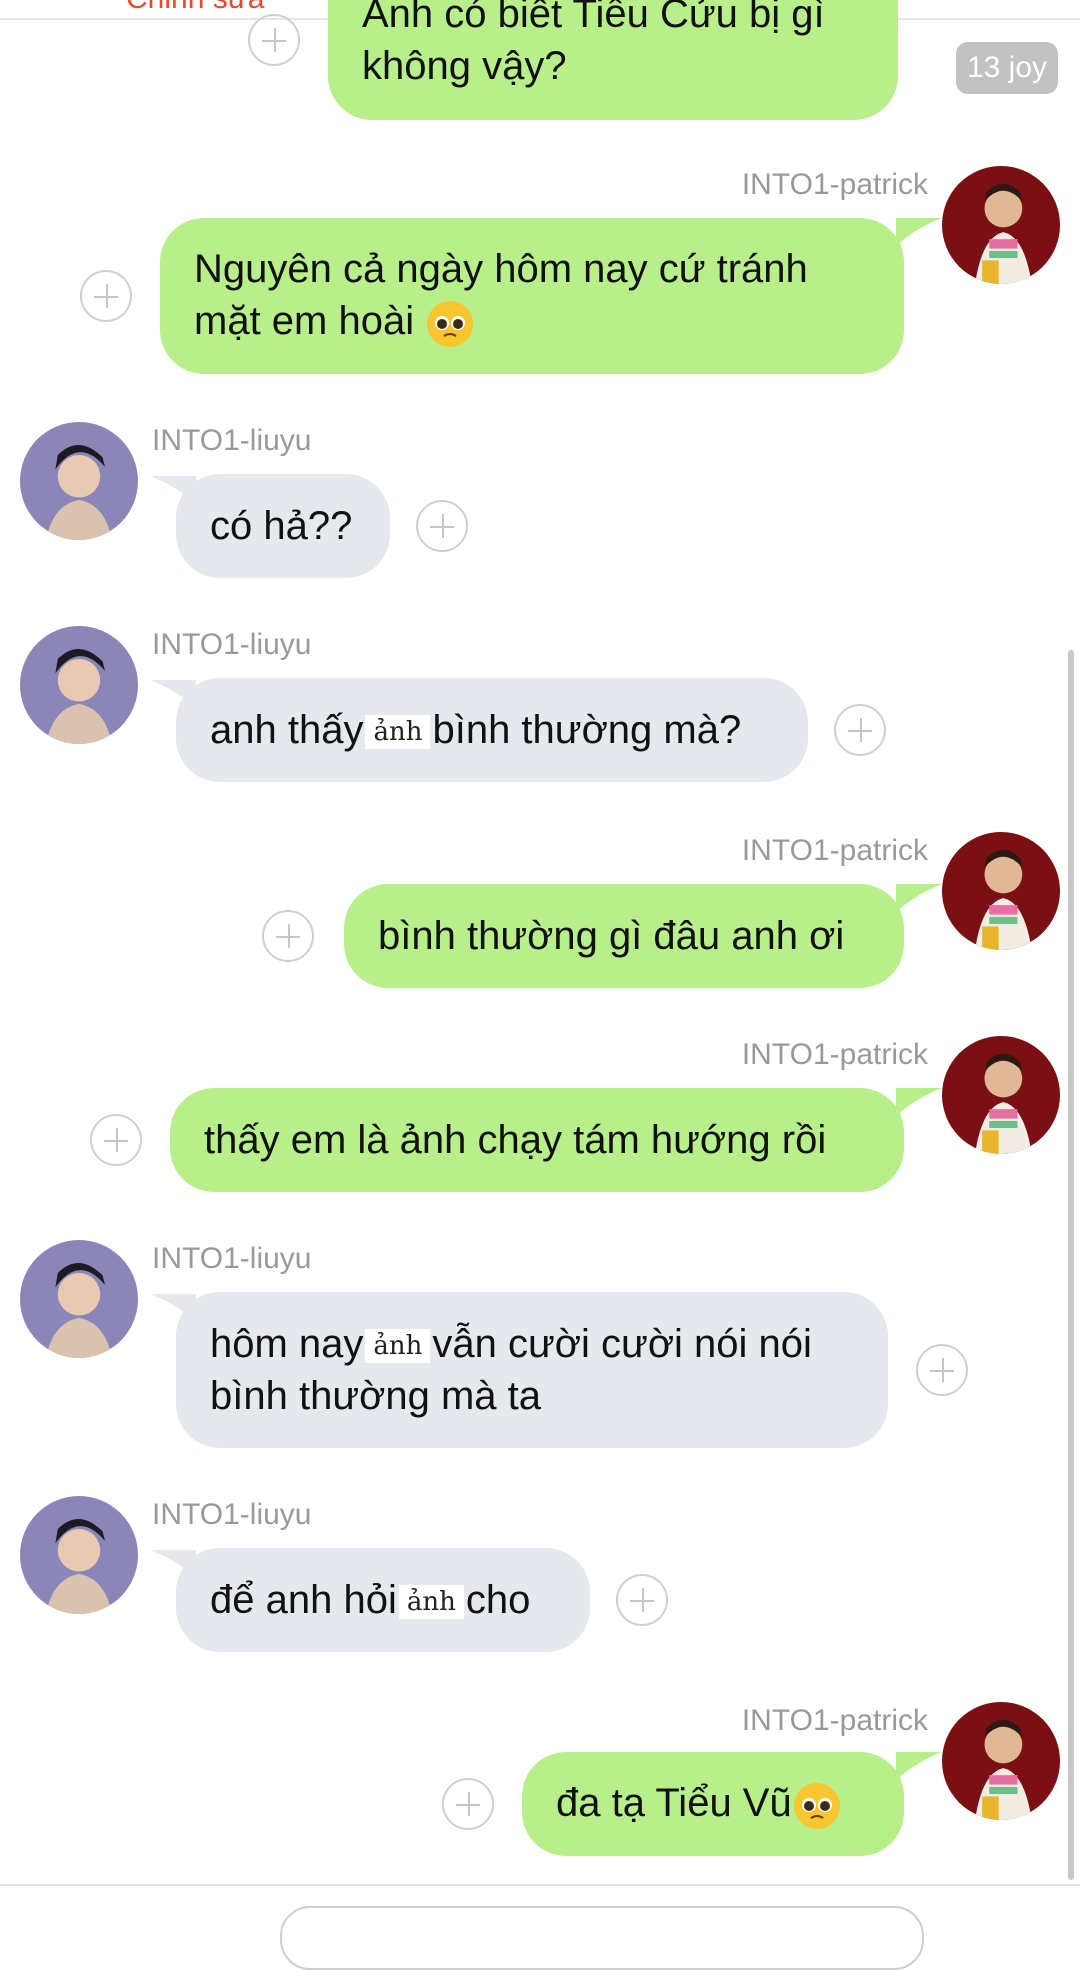 The image size is (1080, 1970). What do you see at coordinates (622, 1344) in the screenshot?
I see `message-text: vẫn cười cười nói nói` at bounding box center [622, 1344].